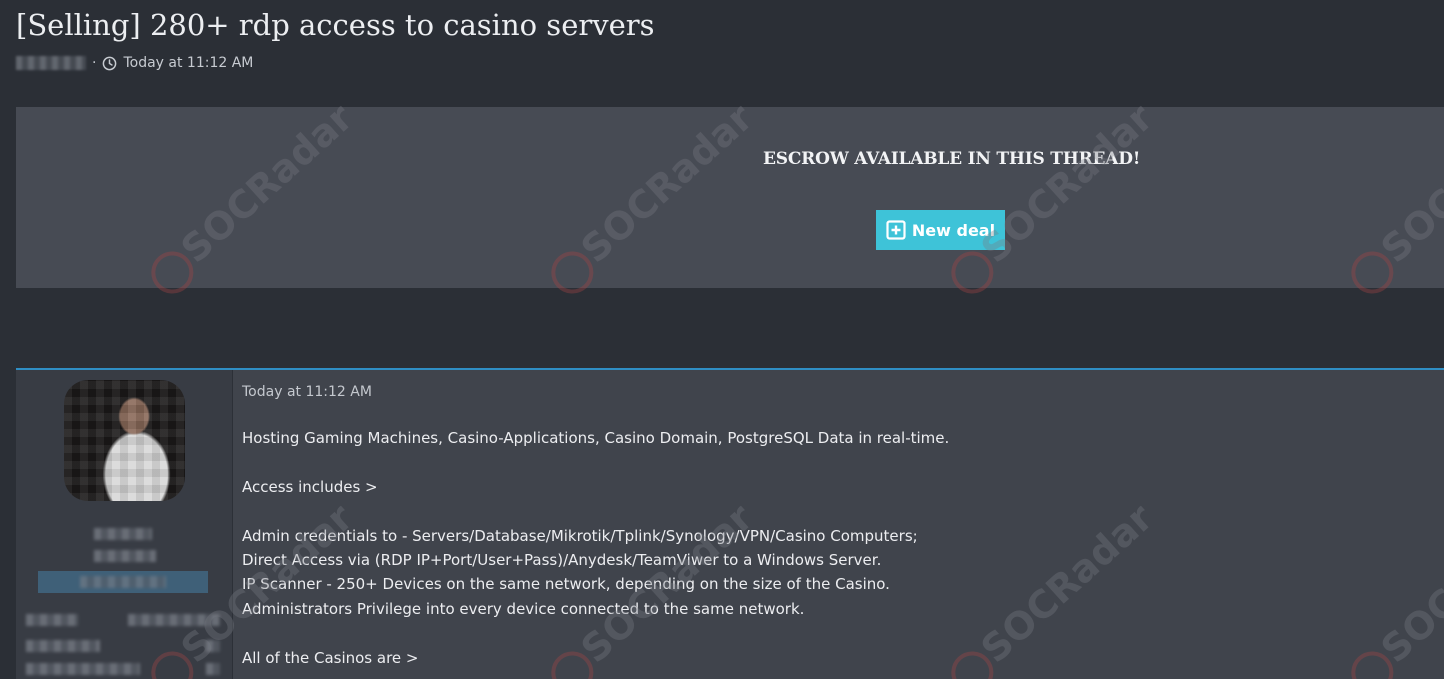  I want to click on redacted-username, so click(123, 534).